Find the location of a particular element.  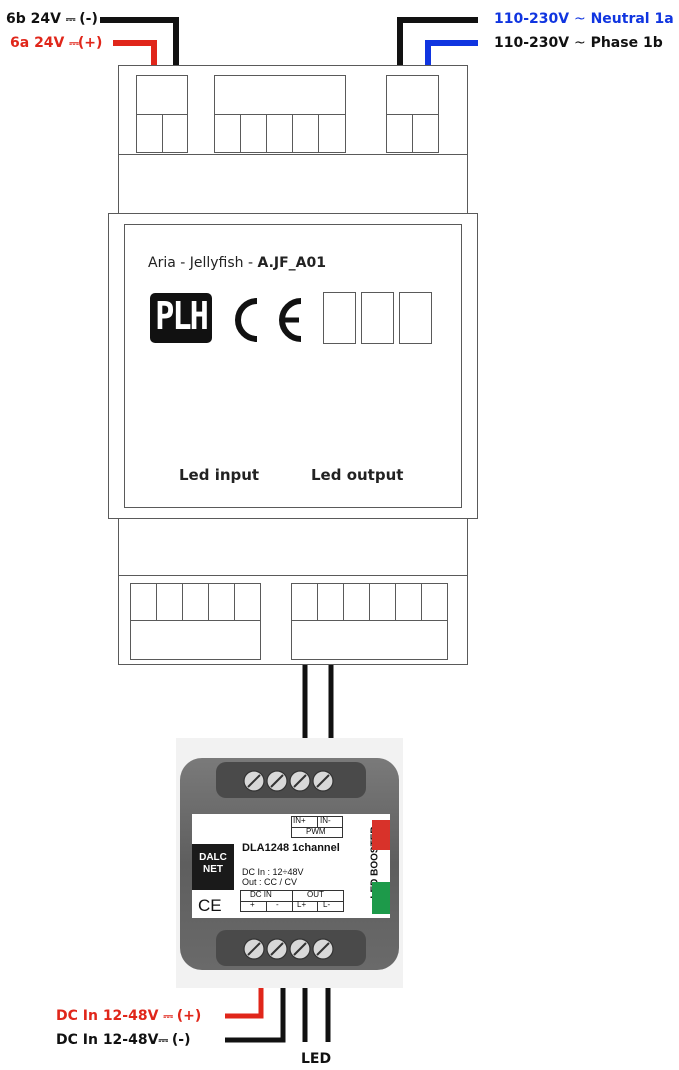

plh-logo: PLH is located at coordinates (181, 318).